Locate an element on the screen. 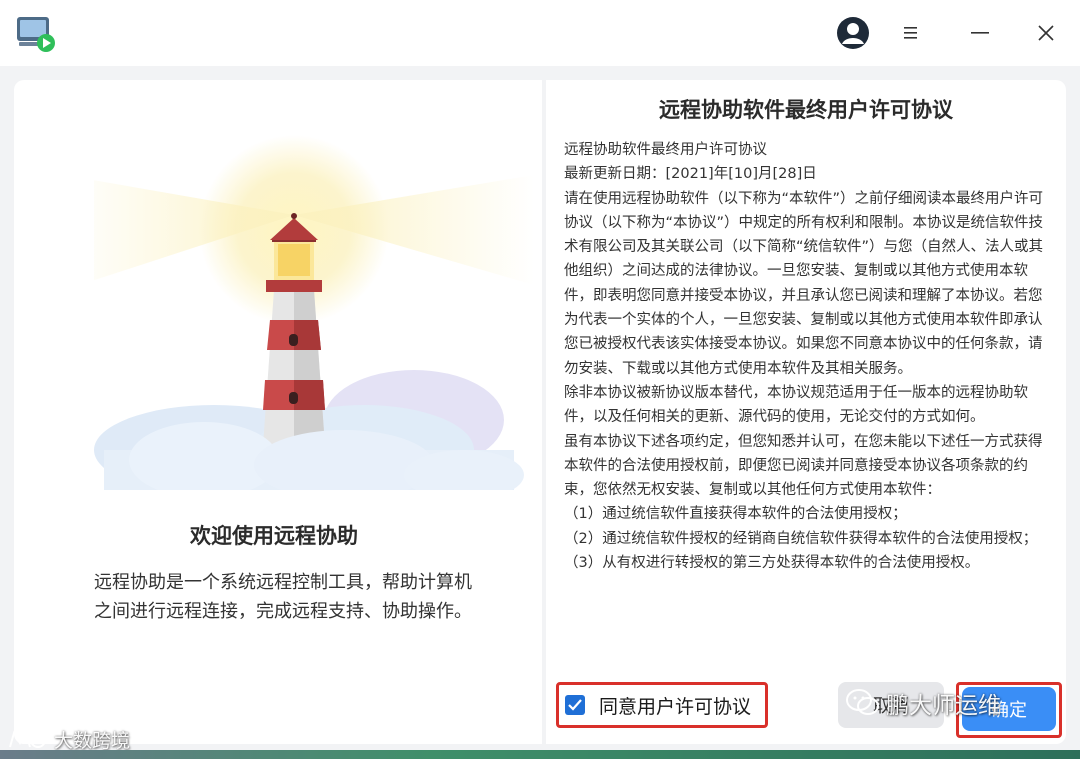  brand-logo-icon is located at coordinates (27, 739).